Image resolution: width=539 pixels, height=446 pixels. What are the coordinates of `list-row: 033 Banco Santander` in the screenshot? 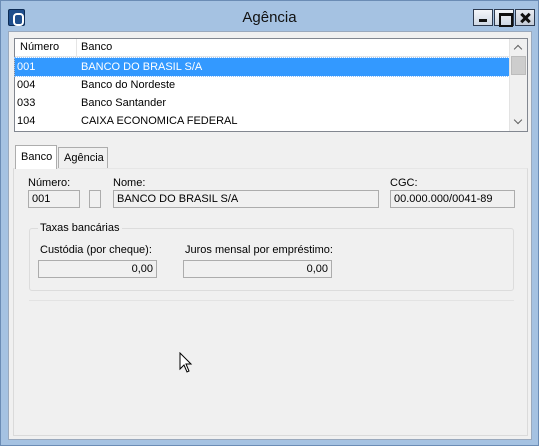 It's located at (262, 103).